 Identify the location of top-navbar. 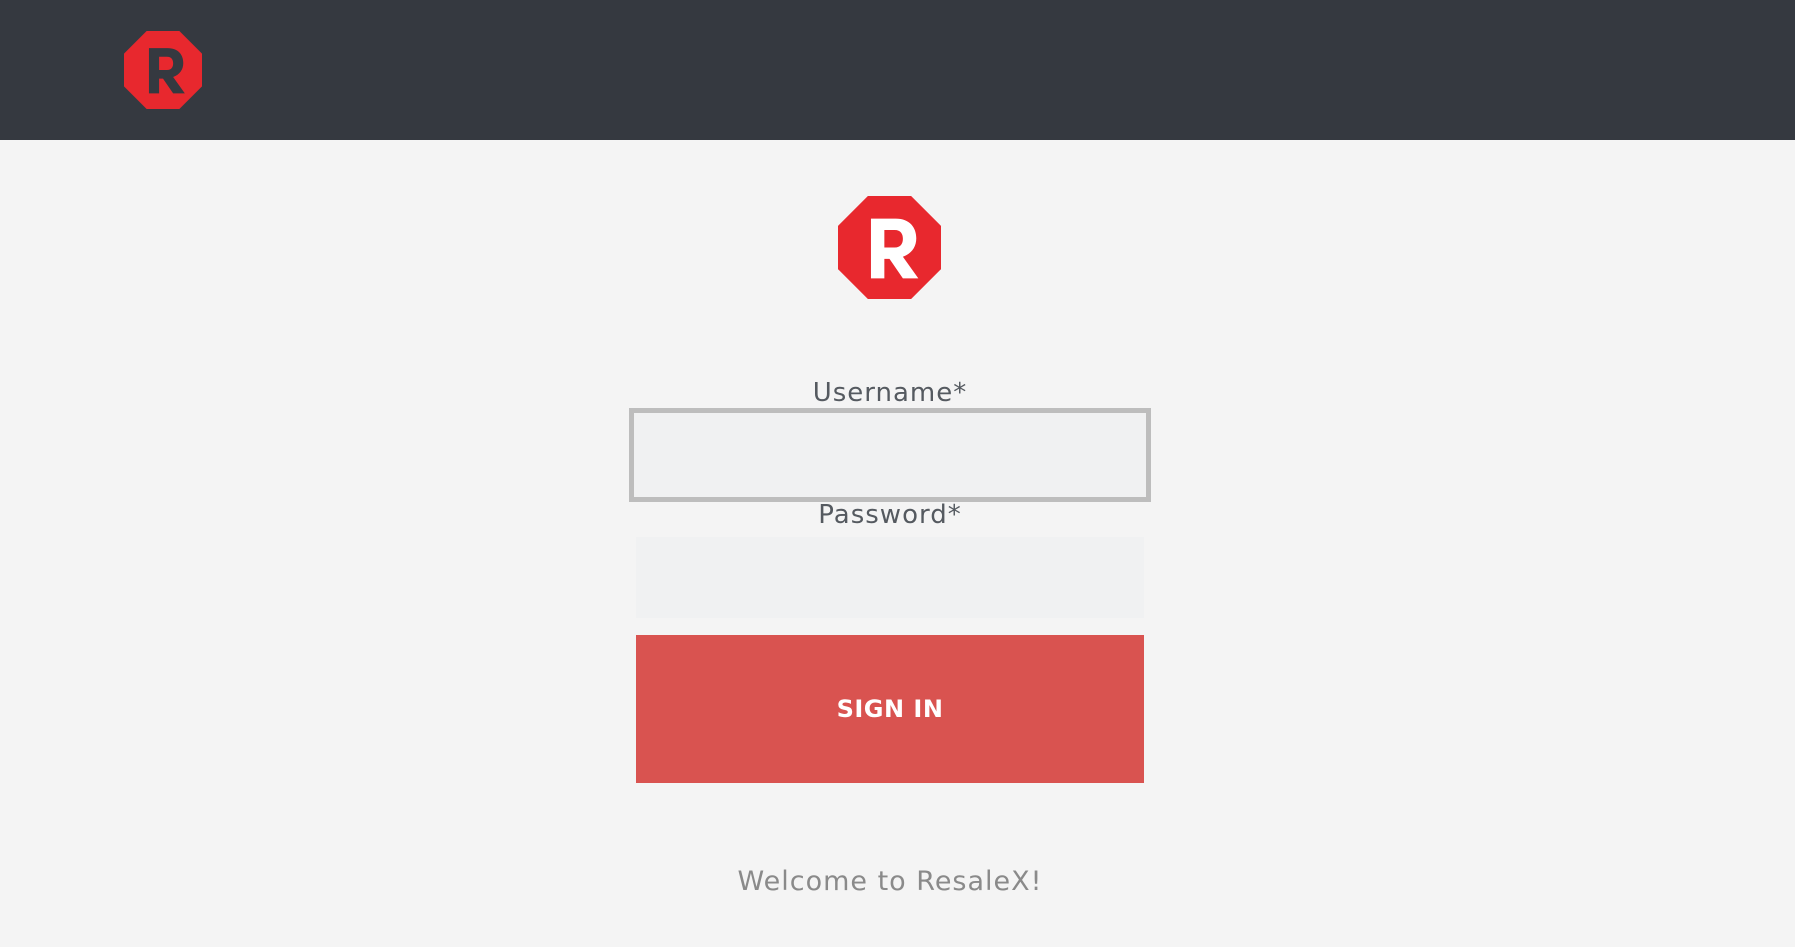
(897, 70).